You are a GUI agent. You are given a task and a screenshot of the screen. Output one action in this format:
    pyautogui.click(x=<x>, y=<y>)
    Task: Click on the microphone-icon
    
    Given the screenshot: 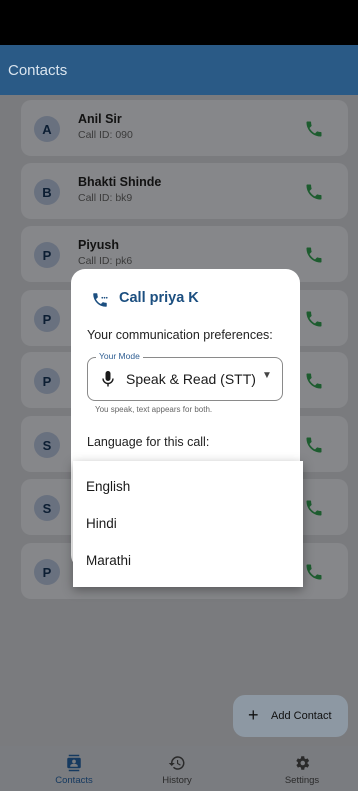 What is the action you would take?
    pyautogui.click(x=108, y=379)
    